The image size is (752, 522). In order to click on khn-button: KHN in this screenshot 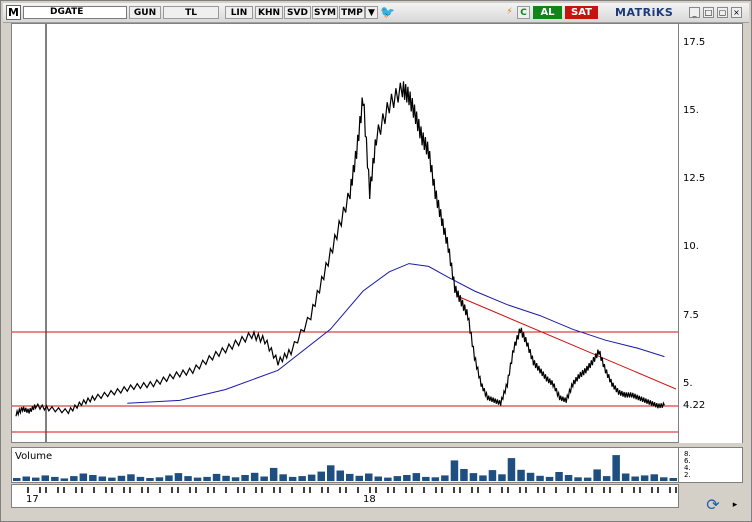, I will do `click(269, 12)`.